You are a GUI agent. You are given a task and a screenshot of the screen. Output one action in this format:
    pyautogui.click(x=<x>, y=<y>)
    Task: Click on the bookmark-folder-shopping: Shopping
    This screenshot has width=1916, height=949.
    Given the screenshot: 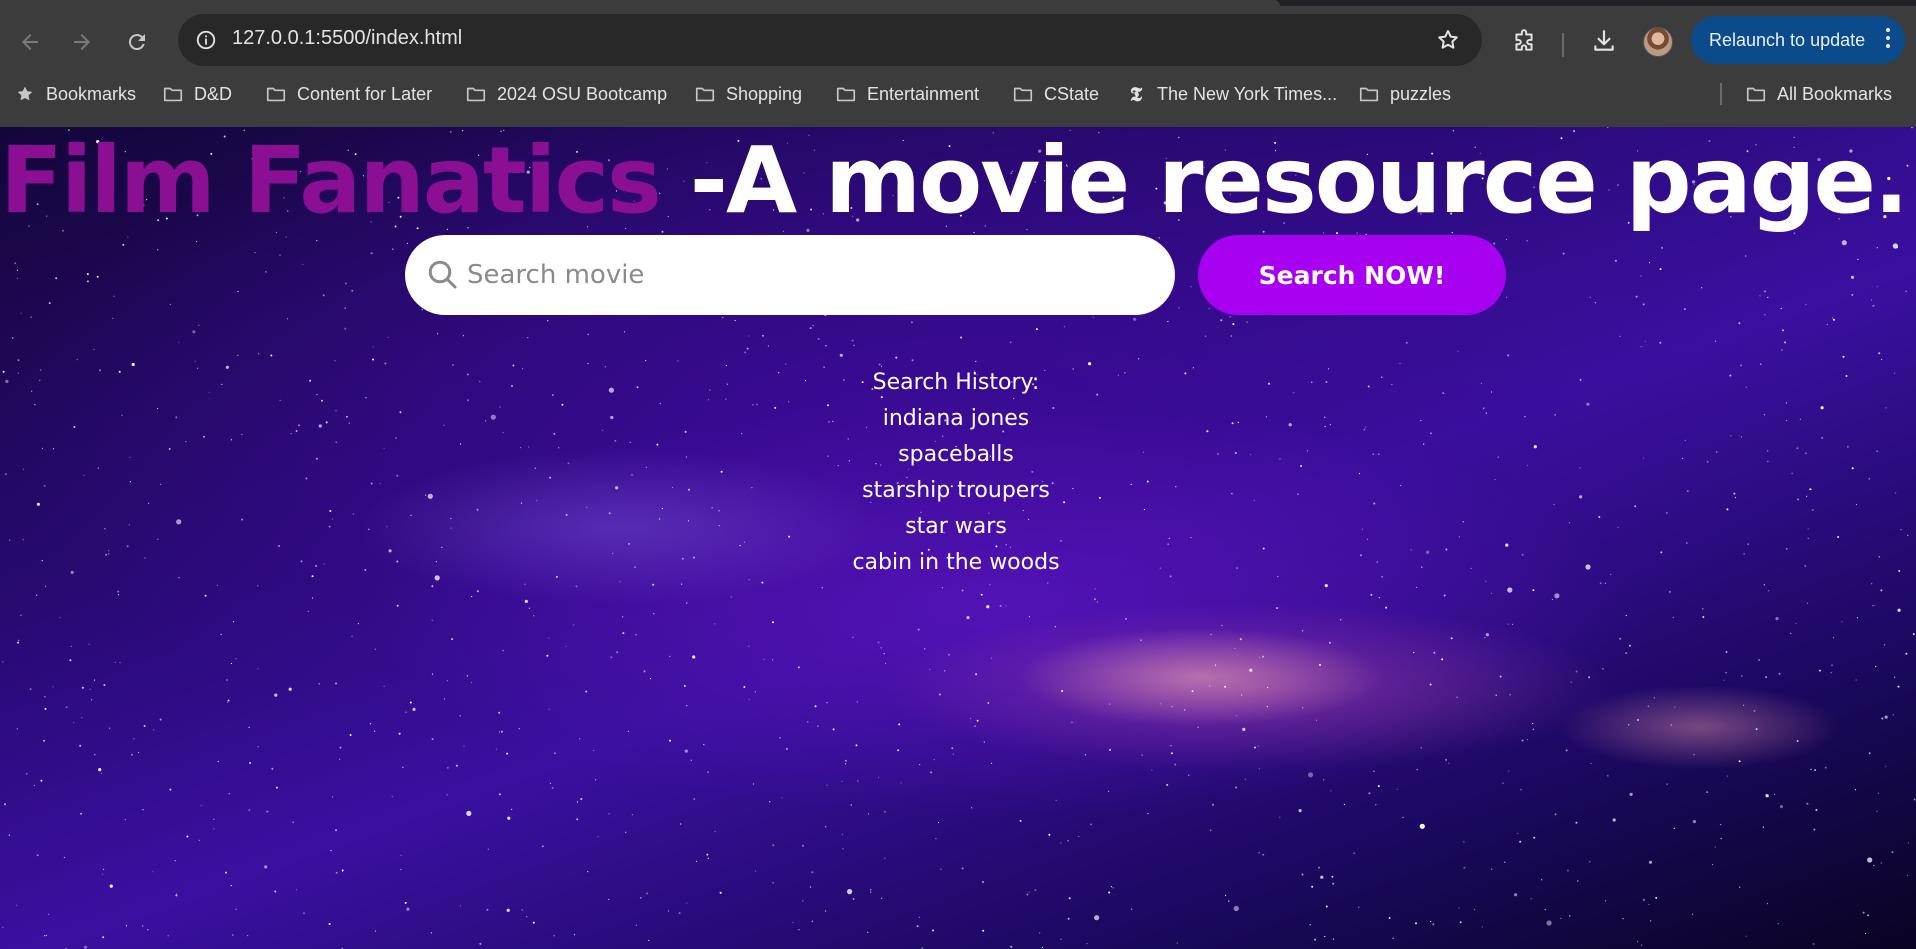 What is the action you would take?
    pyautogui.click(x=748, y=94)
    